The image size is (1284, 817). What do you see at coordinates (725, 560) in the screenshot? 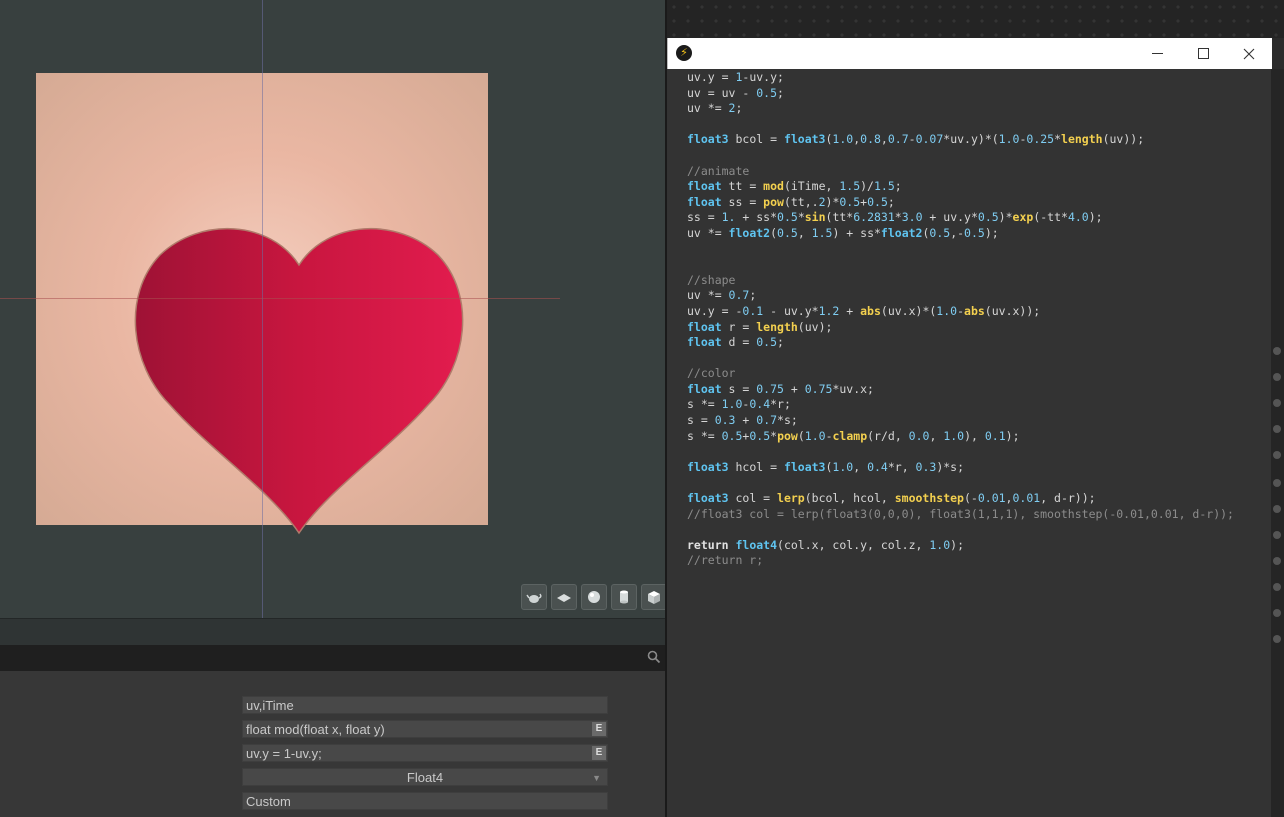
I see `code-line: //return r;` at bounding box center [725, 560].